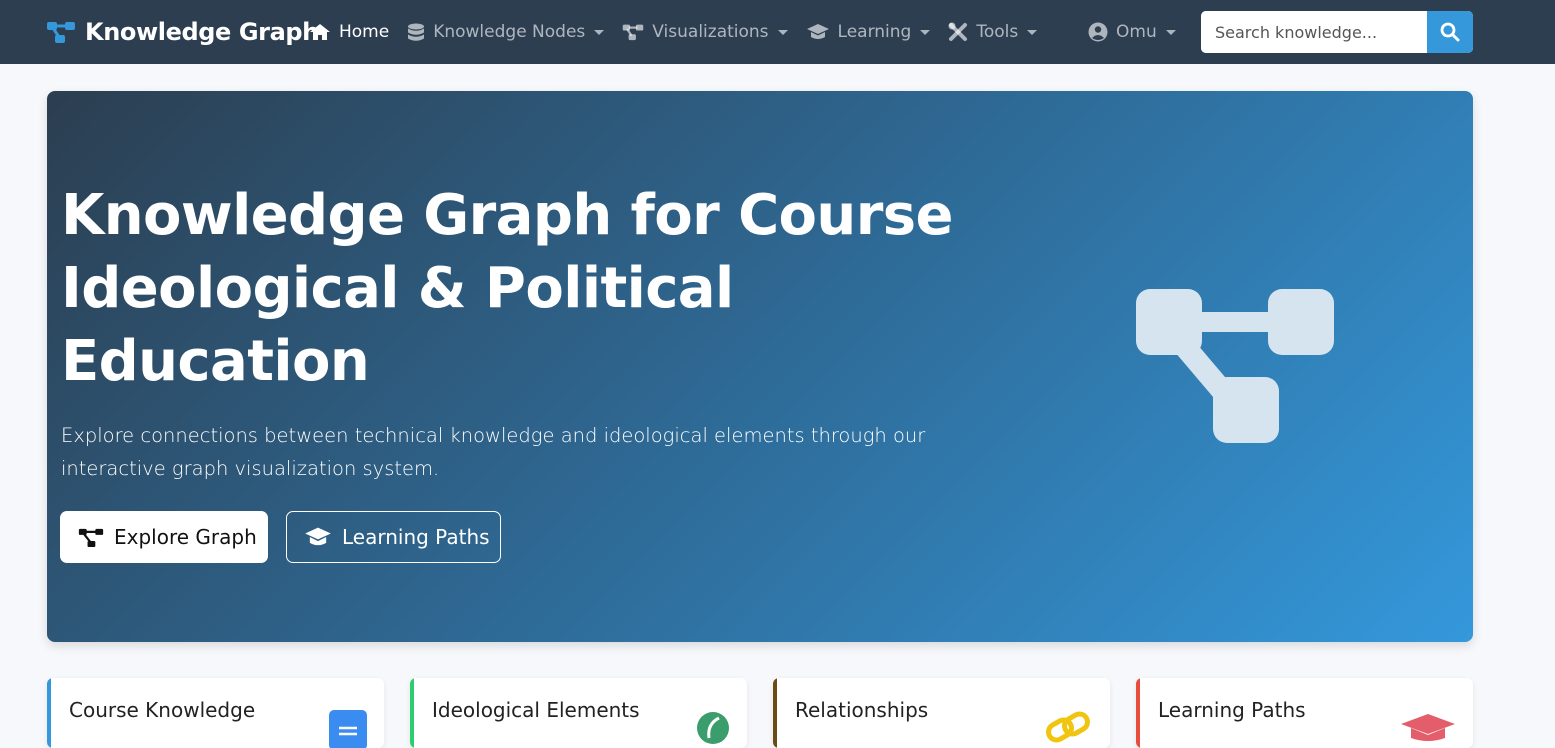  I want to click on user-circle-icon, so click(1098, 32).